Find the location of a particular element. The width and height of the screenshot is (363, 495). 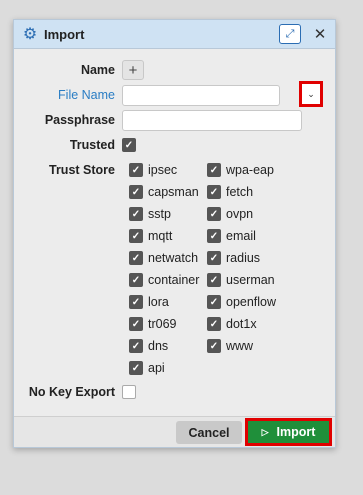

passphrase-input is located at coordinates (212, 120).